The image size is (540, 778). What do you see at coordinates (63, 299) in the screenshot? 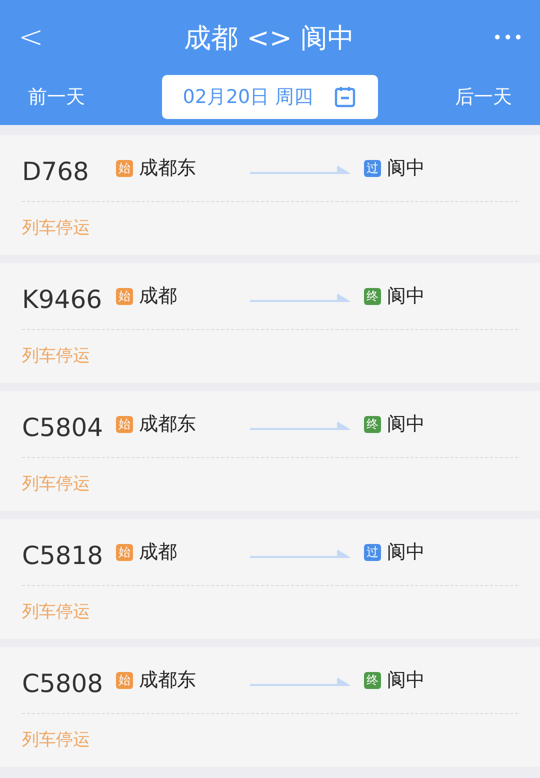
I see `train-number: K9466` at bounding box center [63, 299].